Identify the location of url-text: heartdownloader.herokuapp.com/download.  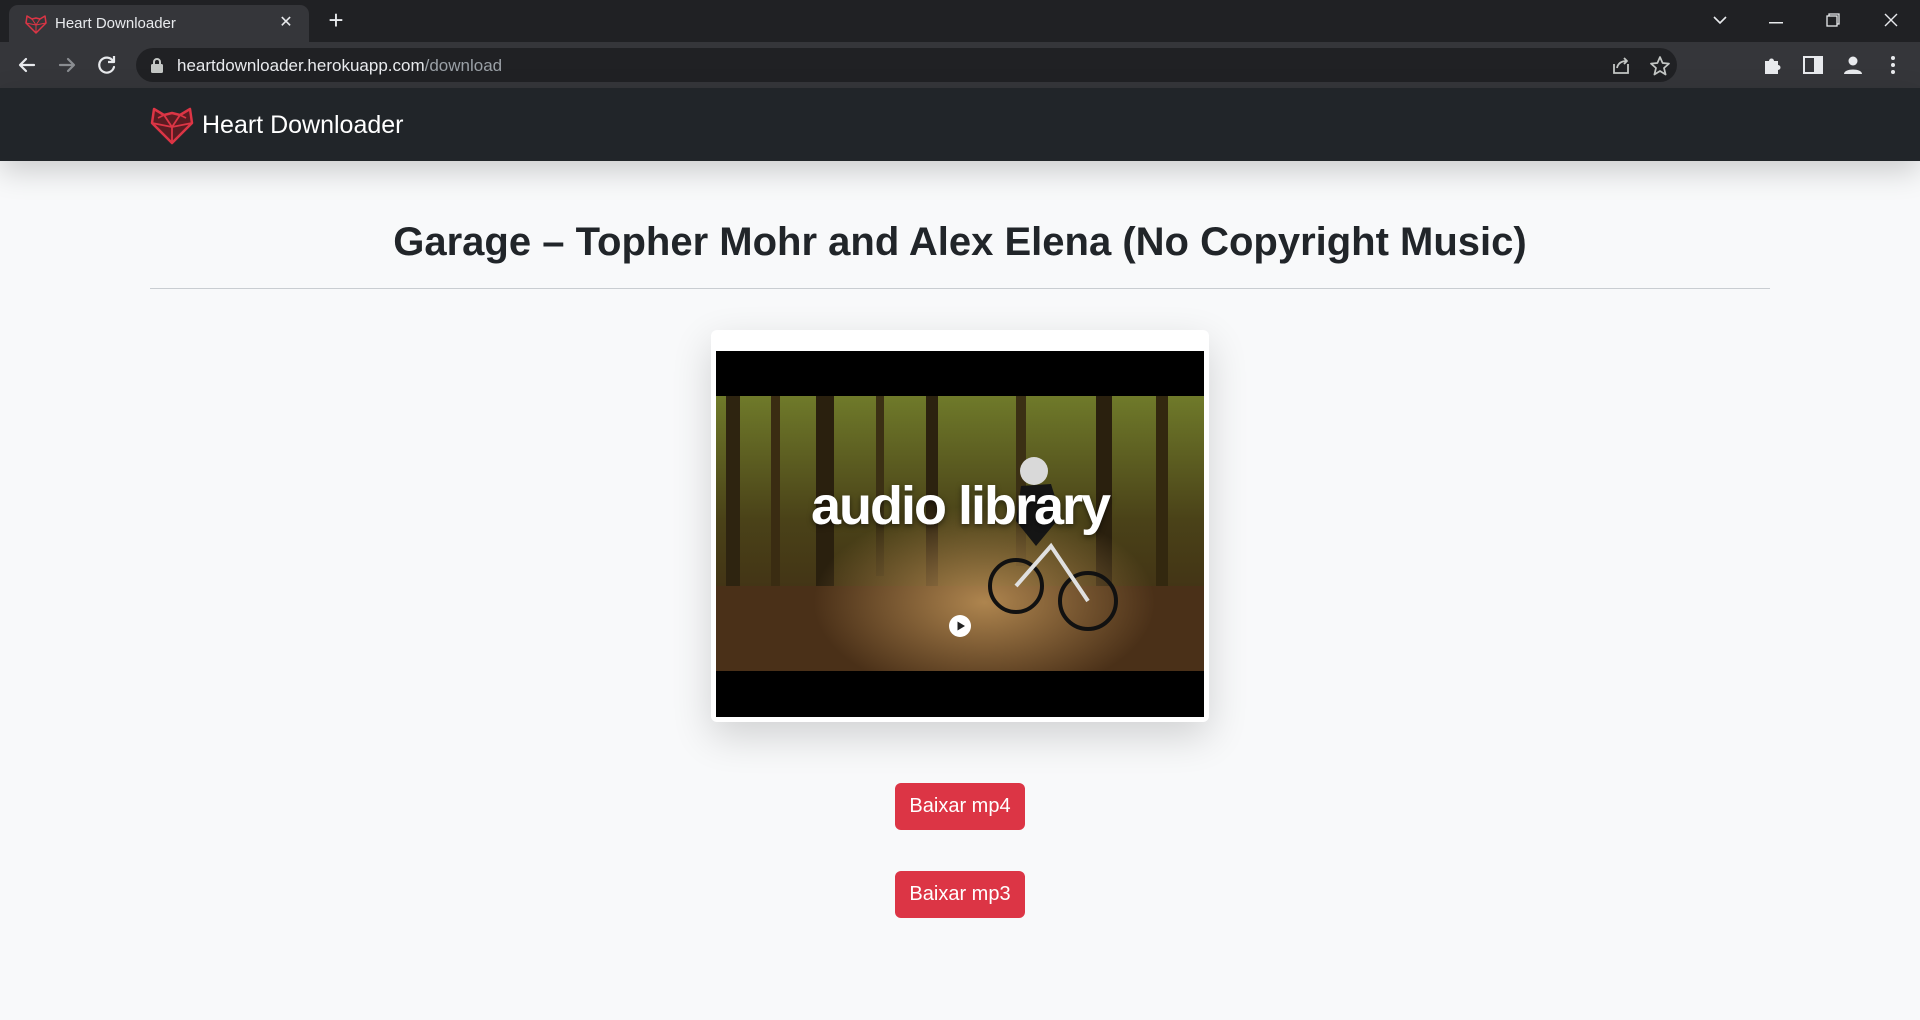
(339, 66).